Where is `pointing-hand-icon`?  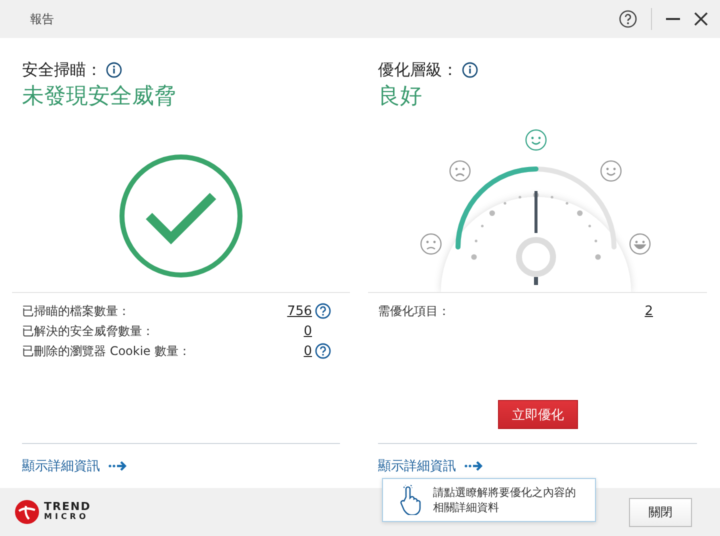 pointing-hand-icon is located at coordinates (410, 500).